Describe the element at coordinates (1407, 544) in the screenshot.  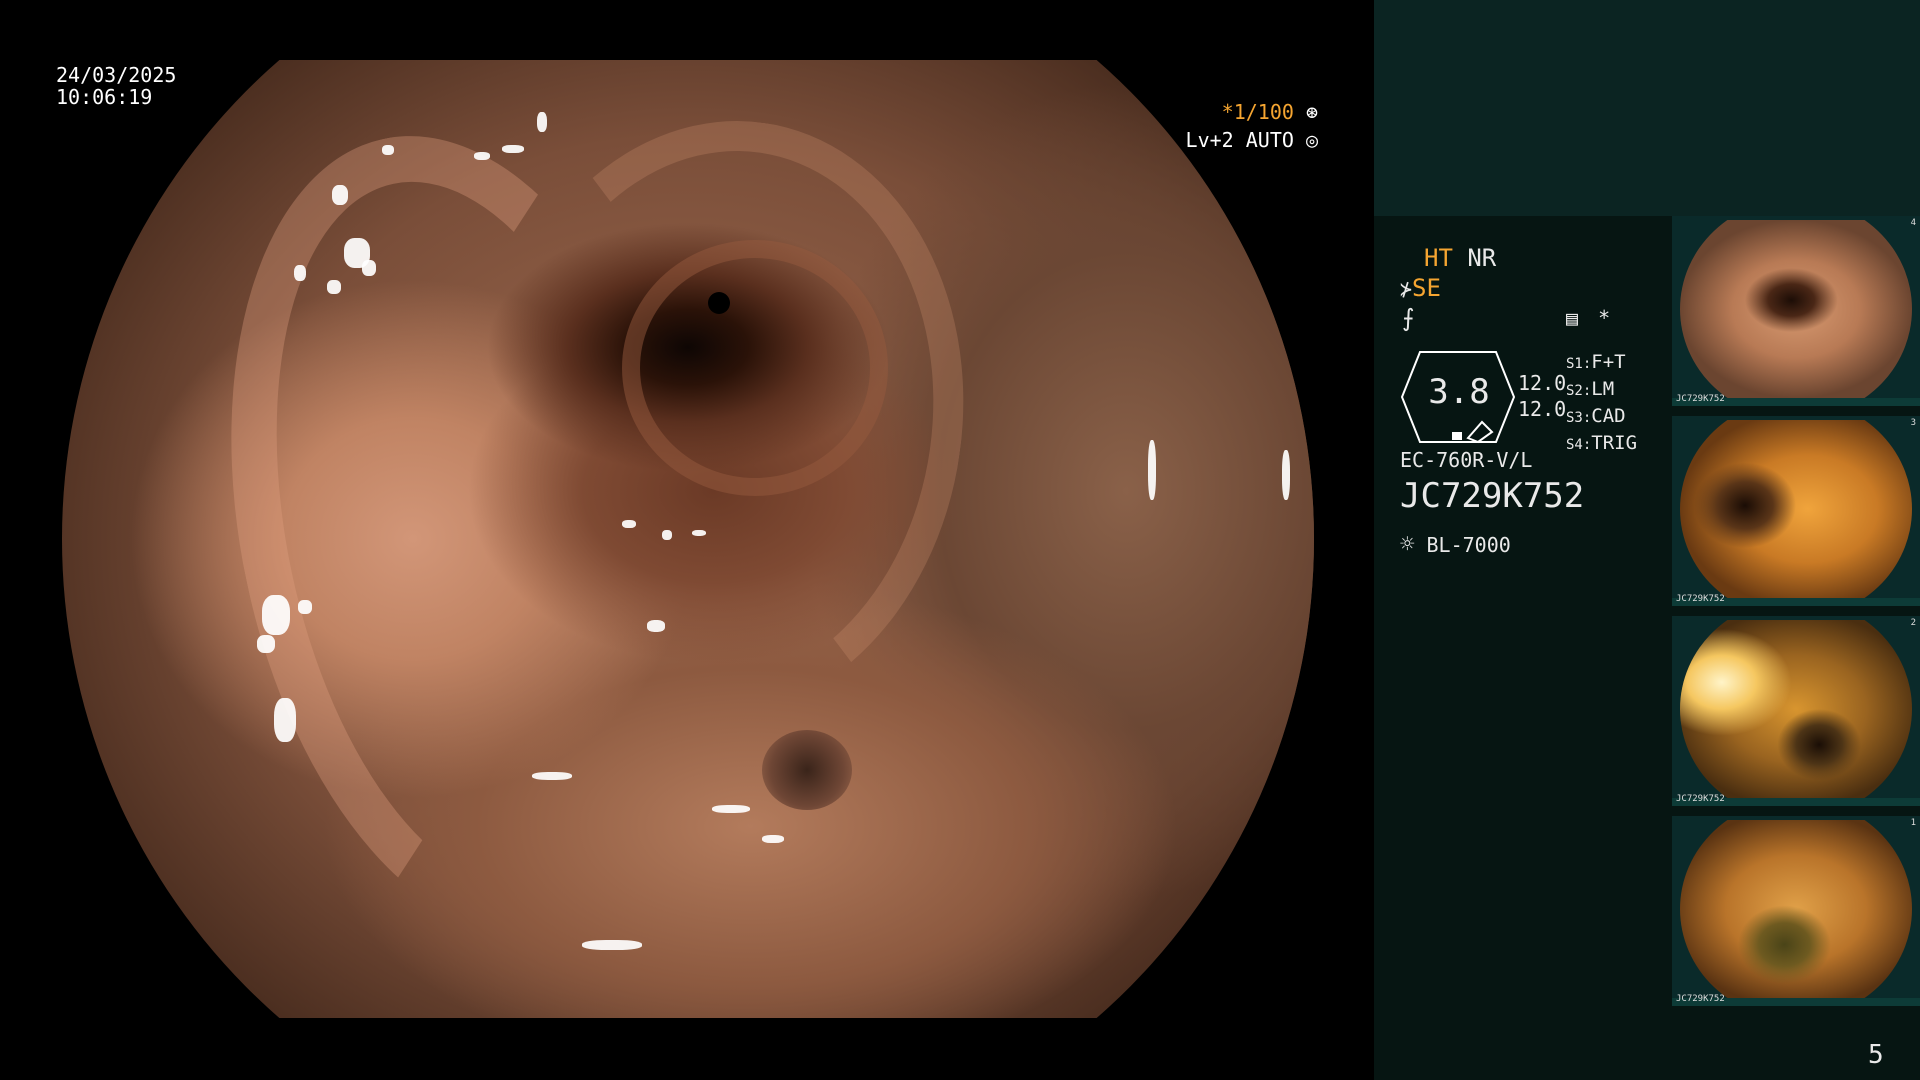
I see `lamp-icon: ☼` at that location.